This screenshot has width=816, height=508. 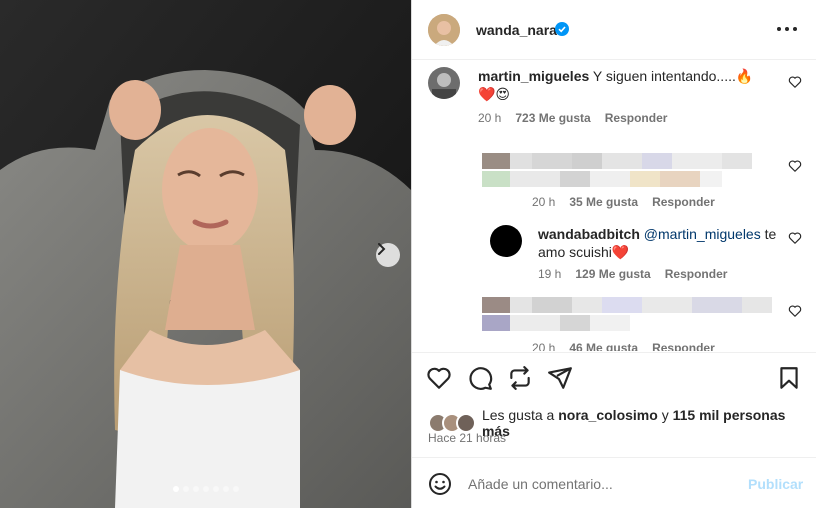 What do you see at coordinates (603, 202) in the screenshot?
I see `comment-likes: 35 Me gusta` at bounding box center [603, 202].